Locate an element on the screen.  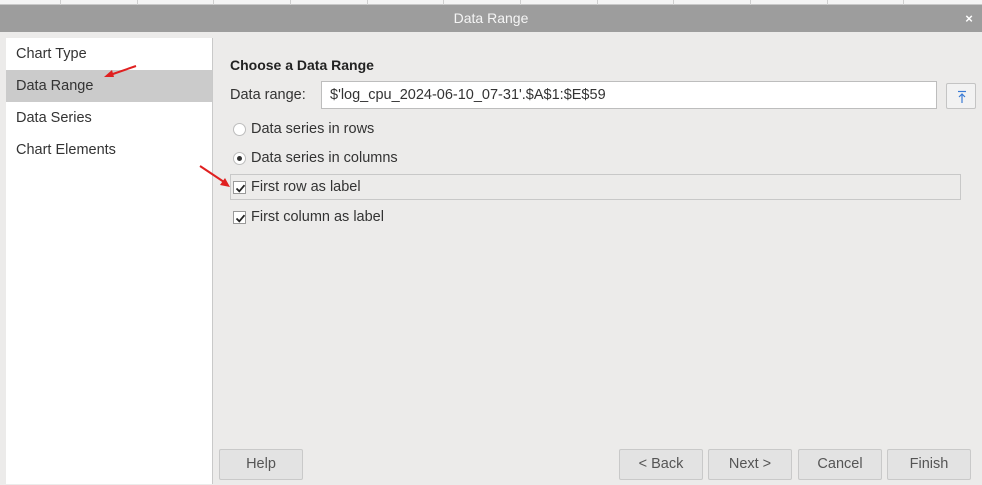
option-label: First column as label is located at coordinates (317, 217).